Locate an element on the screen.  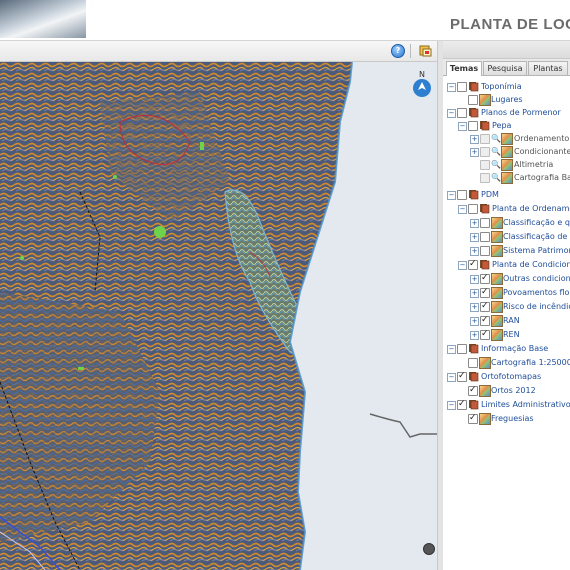
tree-label: Pepa is located at coordinates (502, 125).